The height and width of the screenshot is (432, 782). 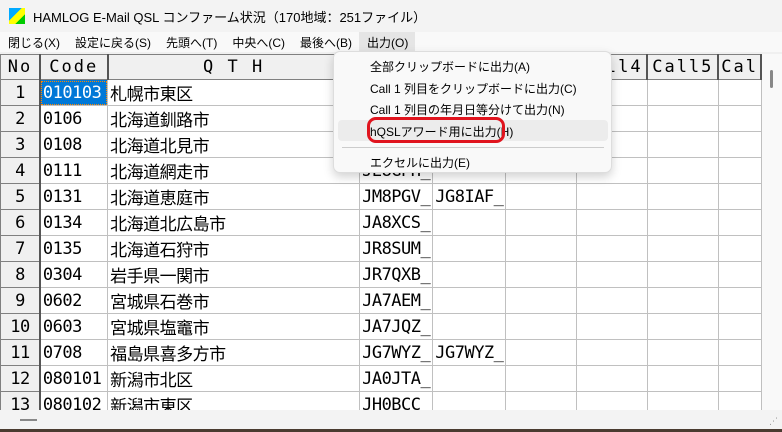 I want to click on grid-cell: 福島県喜多方市, so click(x=234, y=352).